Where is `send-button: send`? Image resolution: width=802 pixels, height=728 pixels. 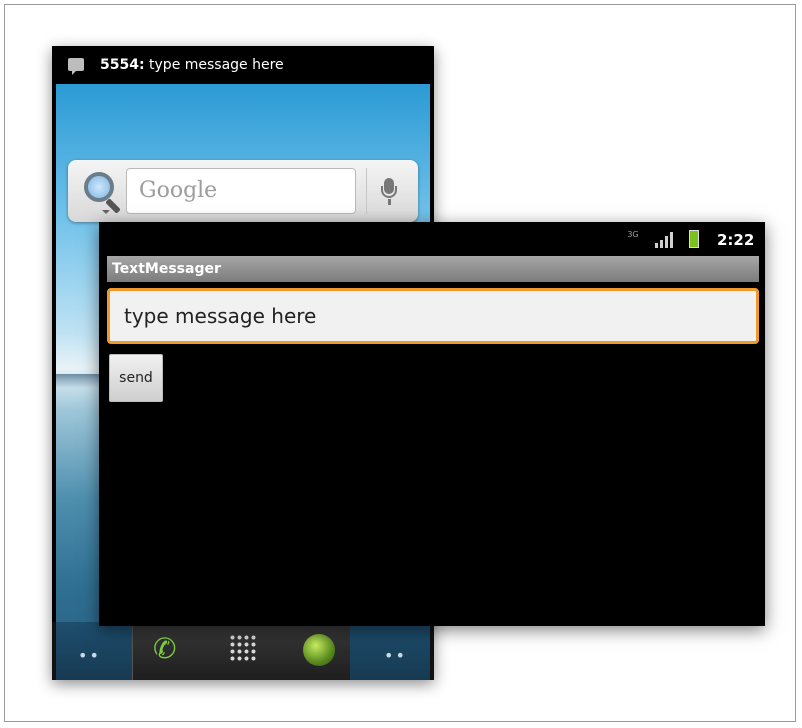 send-button: send is located at coordinates (136, 378).